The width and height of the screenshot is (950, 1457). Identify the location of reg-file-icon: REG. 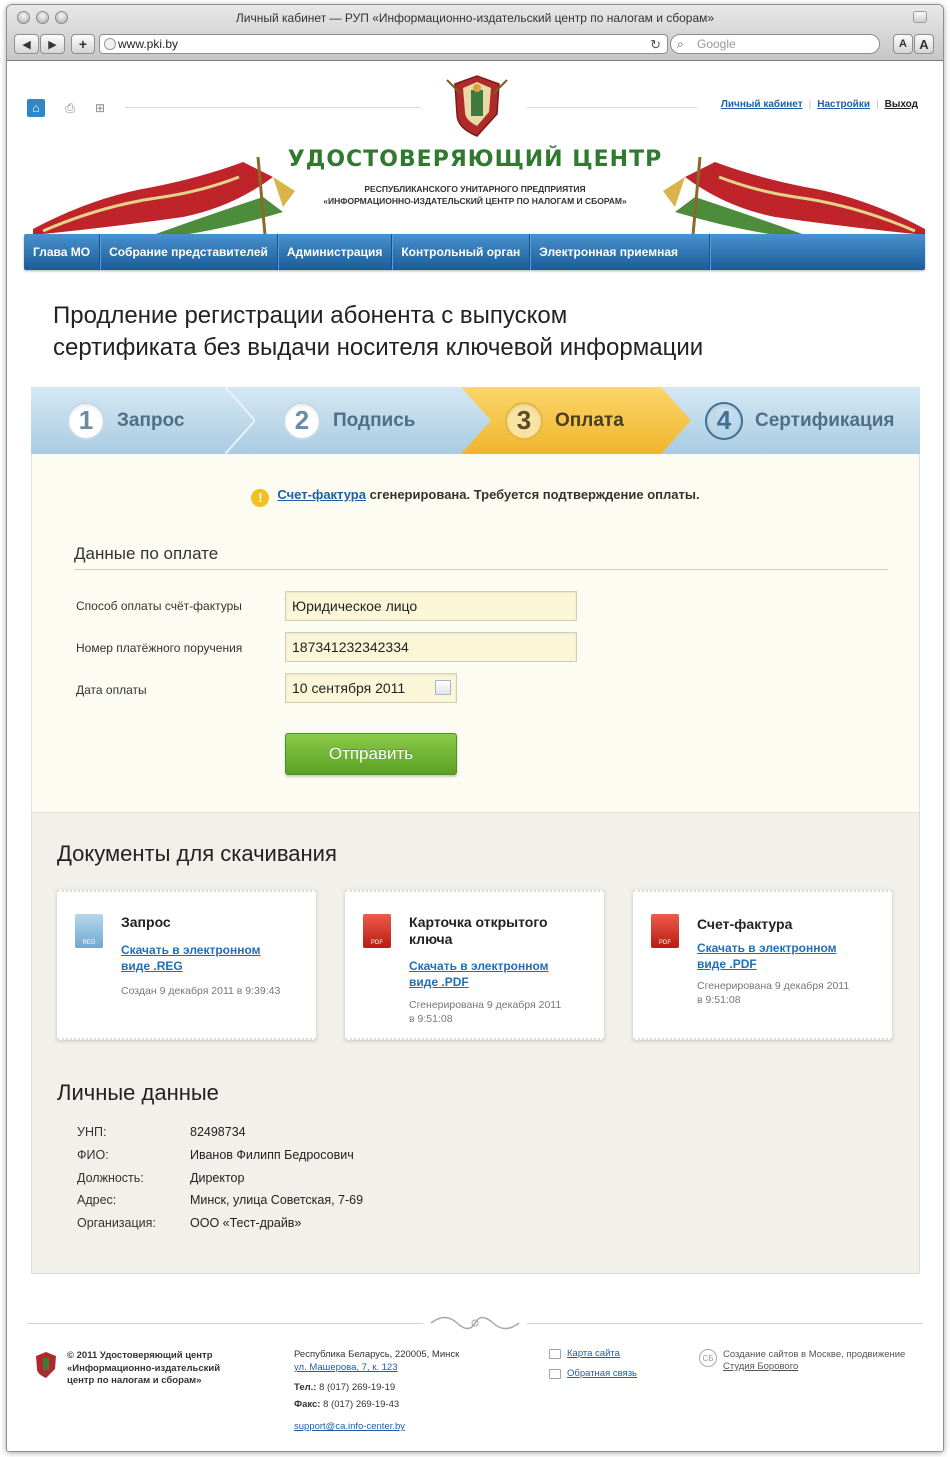
(89, 931).